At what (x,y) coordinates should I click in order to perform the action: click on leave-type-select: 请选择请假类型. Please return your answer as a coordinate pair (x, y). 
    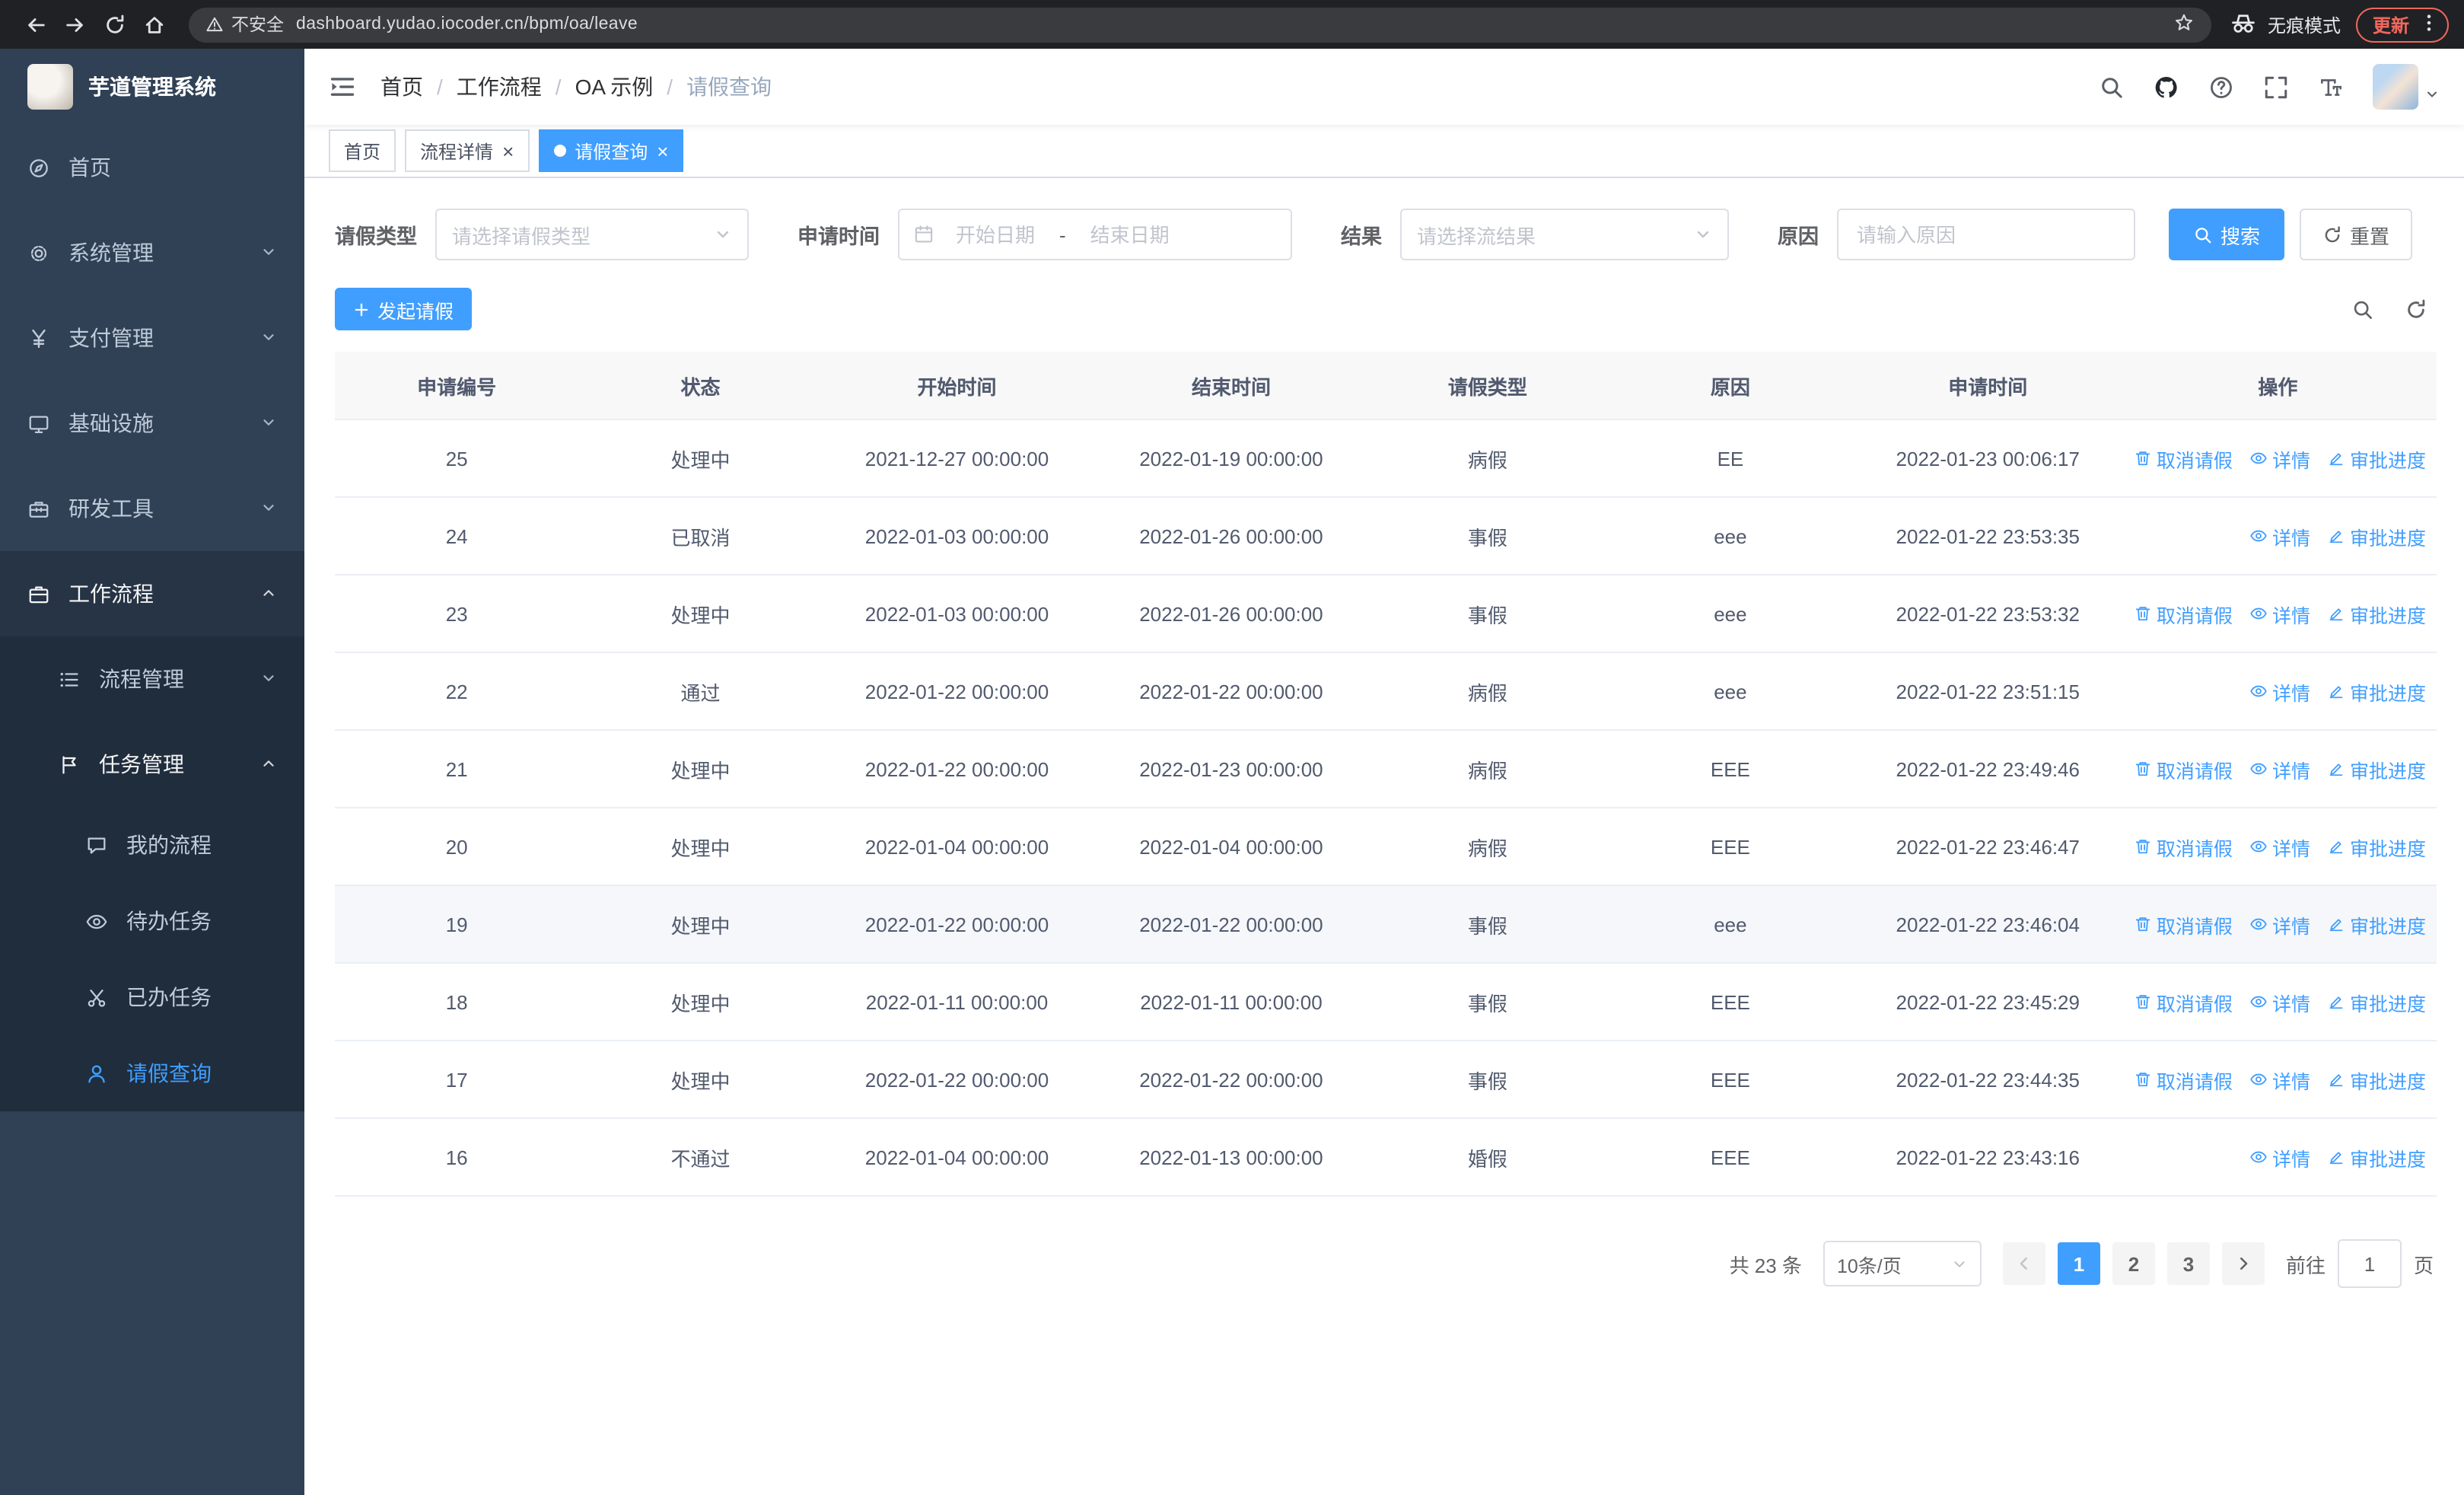
    Looking at the image, I should click on (592, 234).